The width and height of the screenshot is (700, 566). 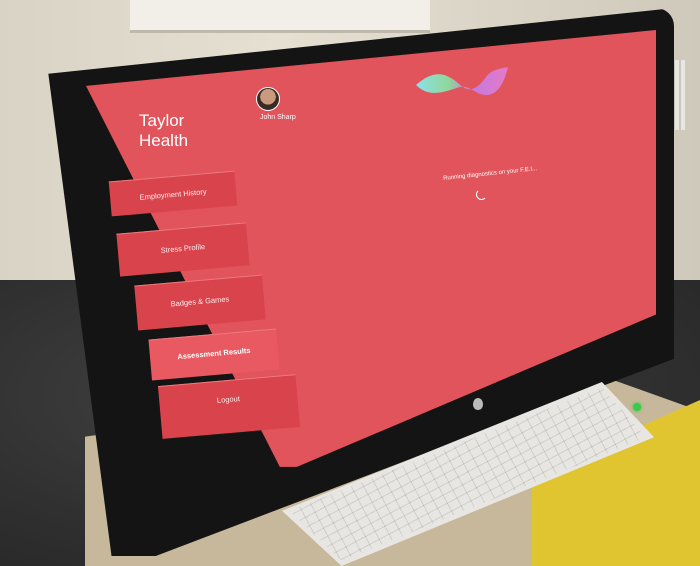 What do you see at coordinates (278, 117) in the screenshot?
I see `user-name: John Sharp` at bounding box center [278, 117].